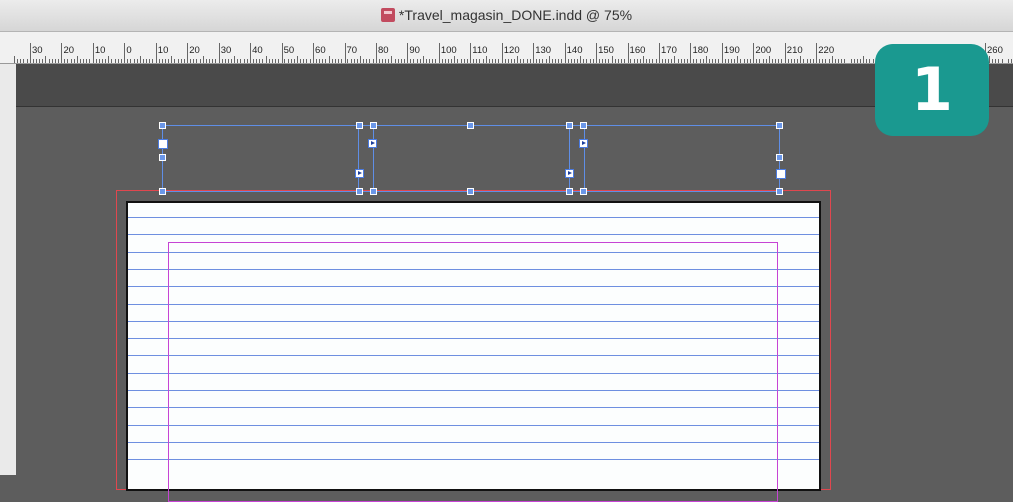 The width and height of the screenshot is (1013, 502). Describe the element at coordinates (372, 143) in the screenshot. I see `text-frame-2-in-port-icon` at that location.